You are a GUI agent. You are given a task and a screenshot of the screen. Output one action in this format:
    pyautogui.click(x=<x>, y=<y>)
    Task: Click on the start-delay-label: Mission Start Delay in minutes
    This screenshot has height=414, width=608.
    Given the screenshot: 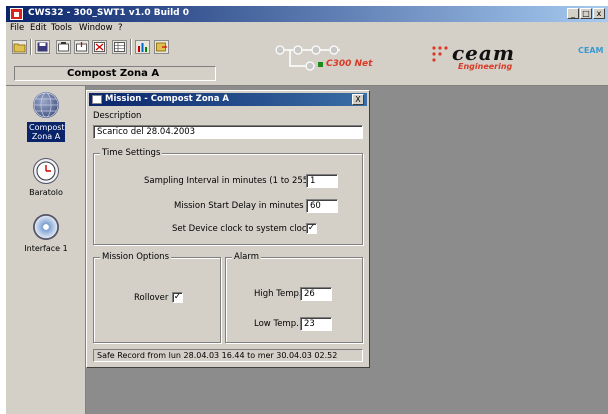 What is the action you would take?
    pyautogui.click(x=239, y=206)
    